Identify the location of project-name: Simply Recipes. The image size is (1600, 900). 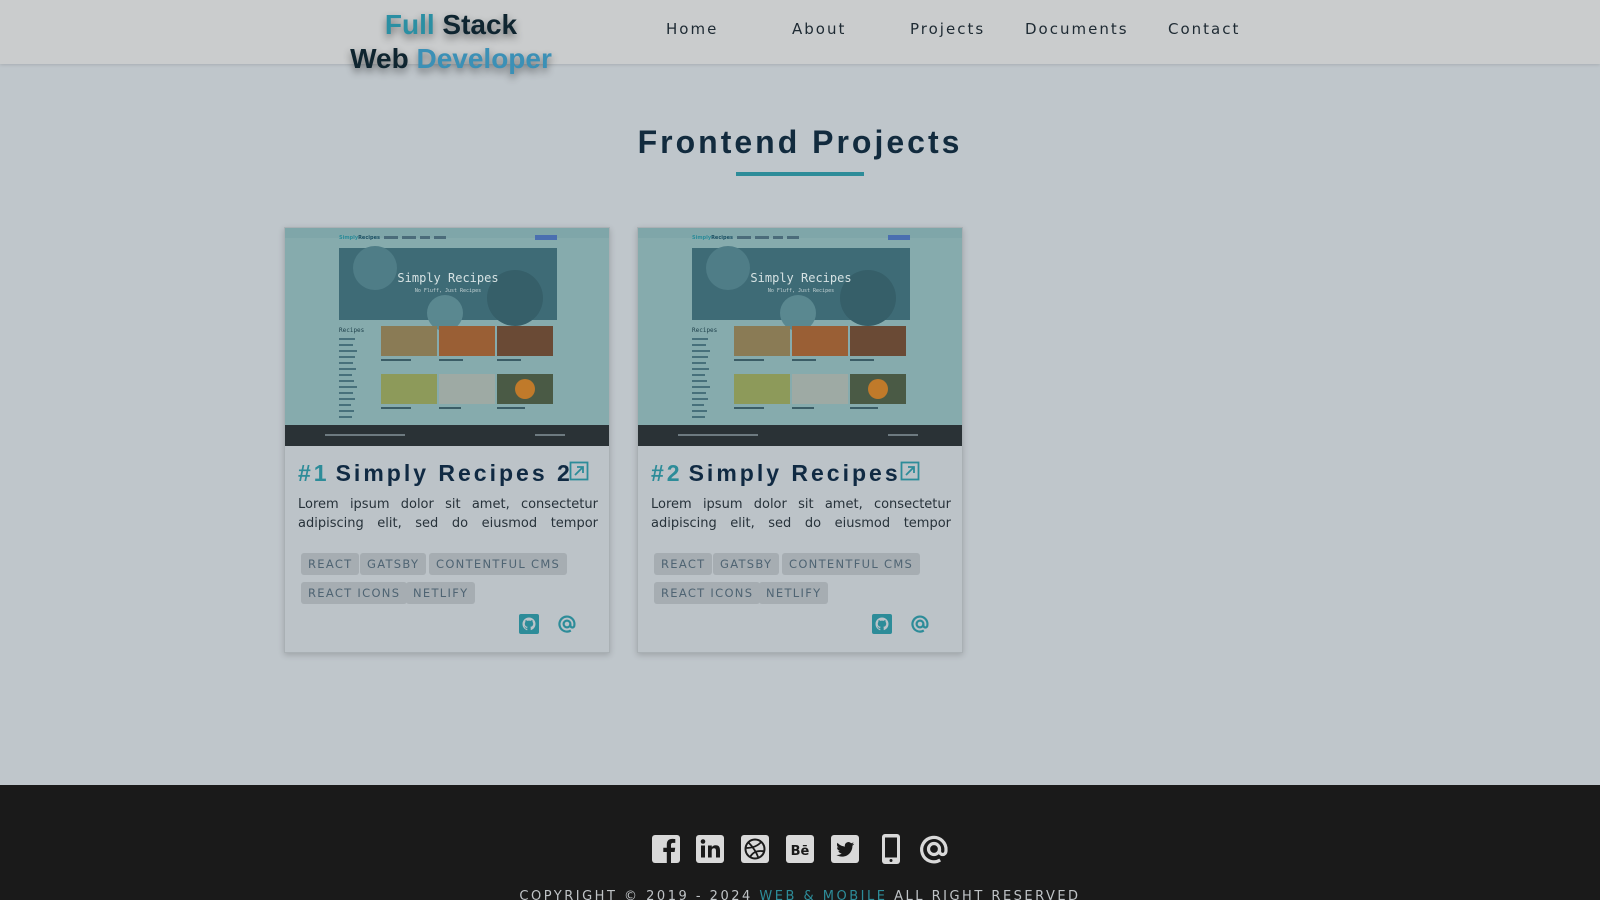
(794, 473).